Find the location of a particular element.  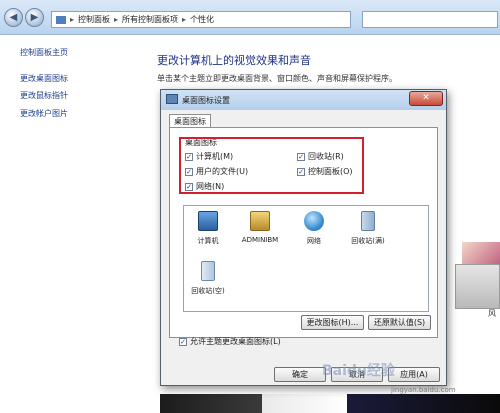

search-input is located at coordinates (430, 19).